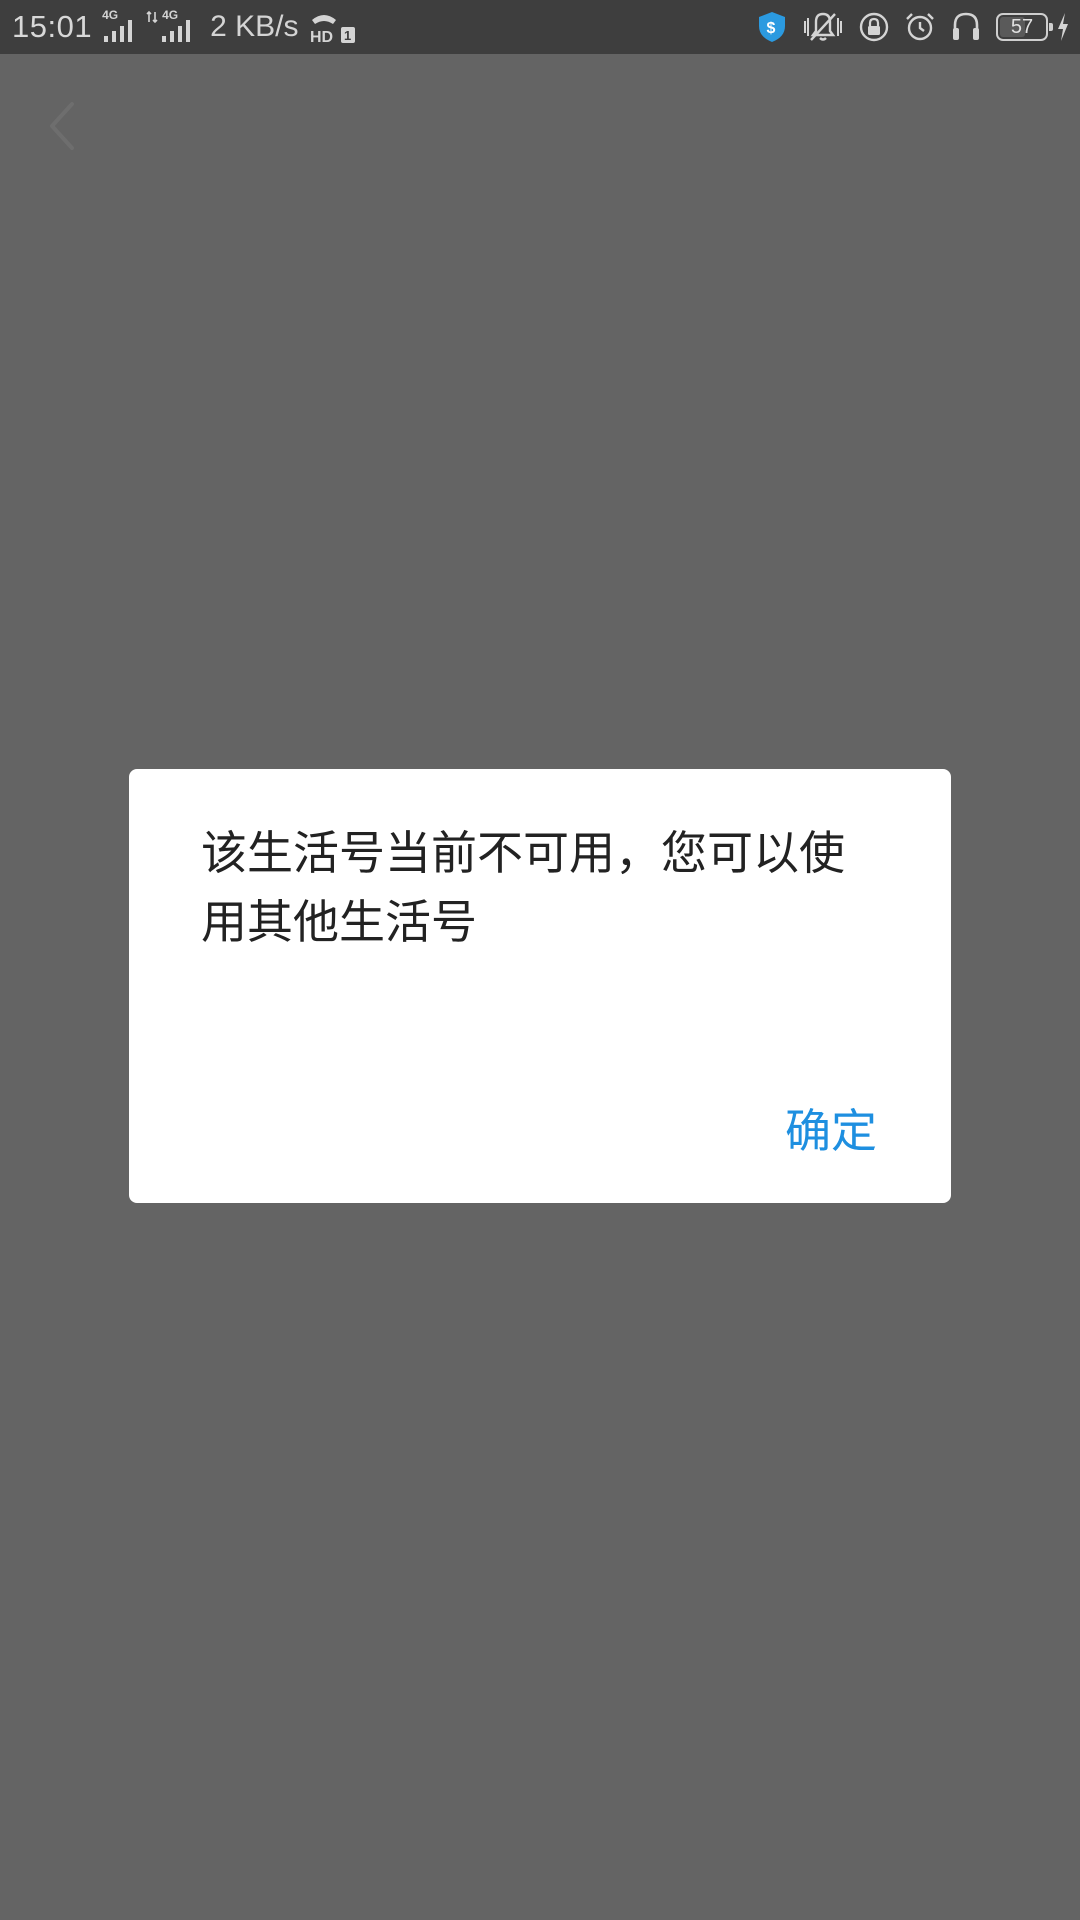 The width and height of the screenshot is (1080, 1920). Describe the element at coordinates (347, 35) in the screenshot. I see `svg-text: 1` at that location.